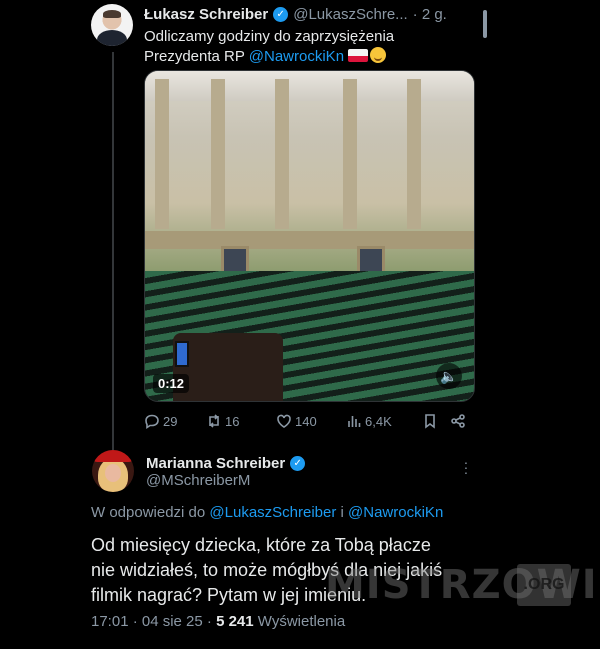 The image size is (600, 649). What do you see at coordinates (544, 585) in the screenshot?
I see `watermark-suffix: .ORG` at bounding box center [544, 585].